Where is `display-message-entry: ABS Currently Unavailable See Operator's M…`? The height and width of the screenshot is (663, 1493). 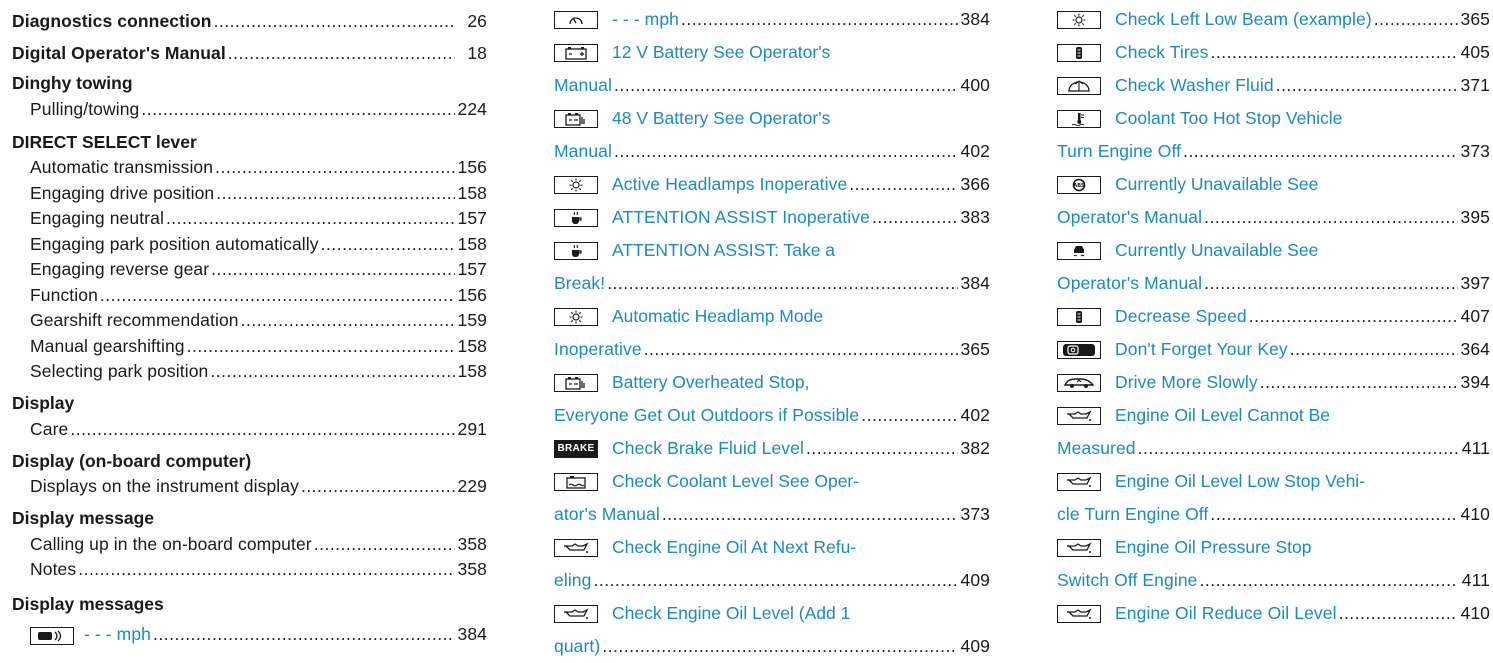
display-message-entry: ABS Currently Unavailable See Operator's M… is located at coordinates (1273, 201).